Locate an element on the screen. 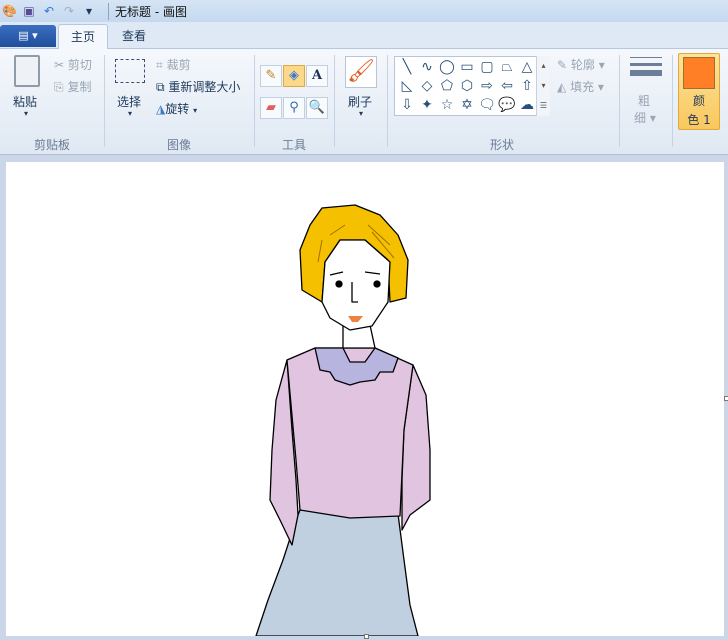 The height and width of the screenshot is (640, 728). color-1-swatch is located at coordinates (699, 73).